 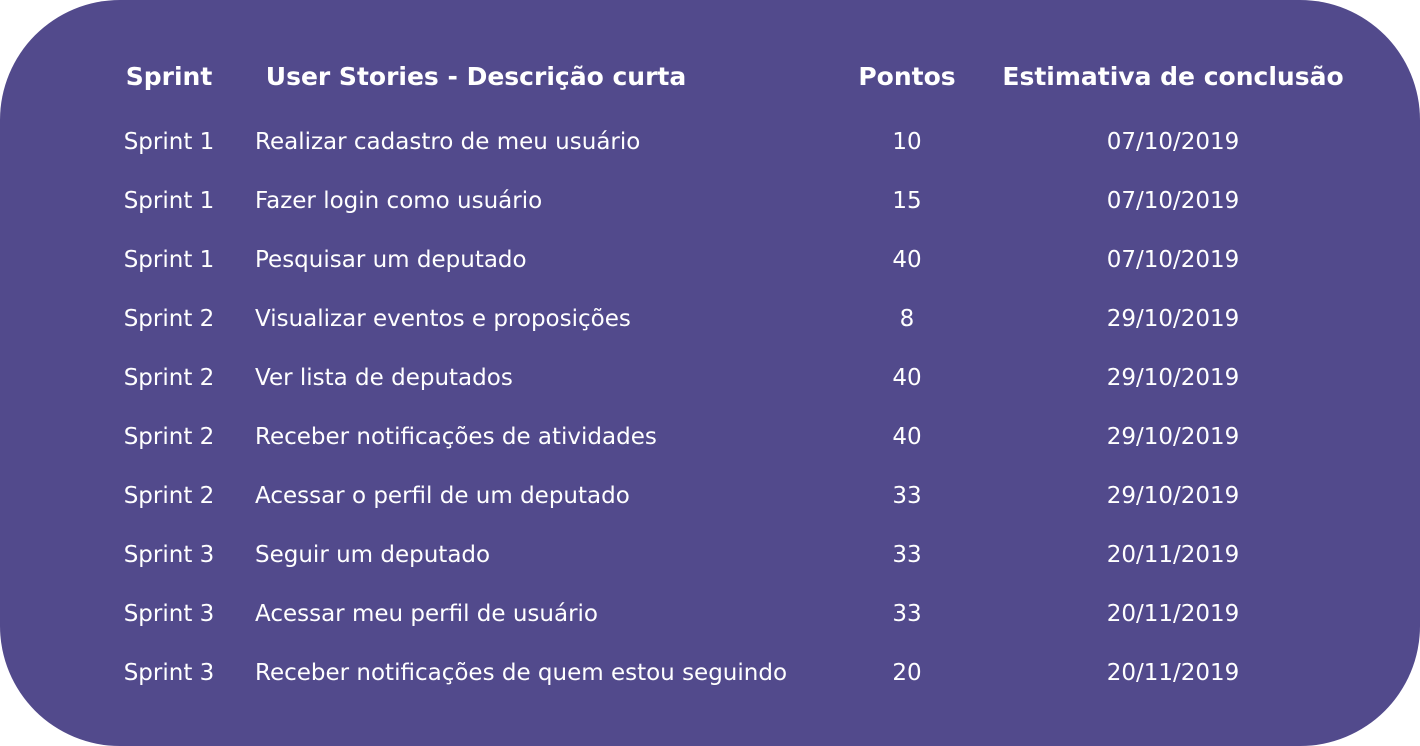 I want to click on cell-story: Acessar o perfil de um deputado, so click(x=442, y=495).